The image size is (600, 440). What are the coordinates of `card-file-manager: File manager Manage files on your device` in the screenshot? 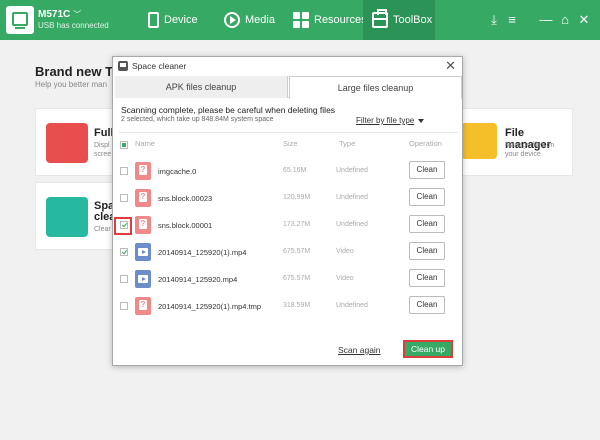 It's located at (510, 142).